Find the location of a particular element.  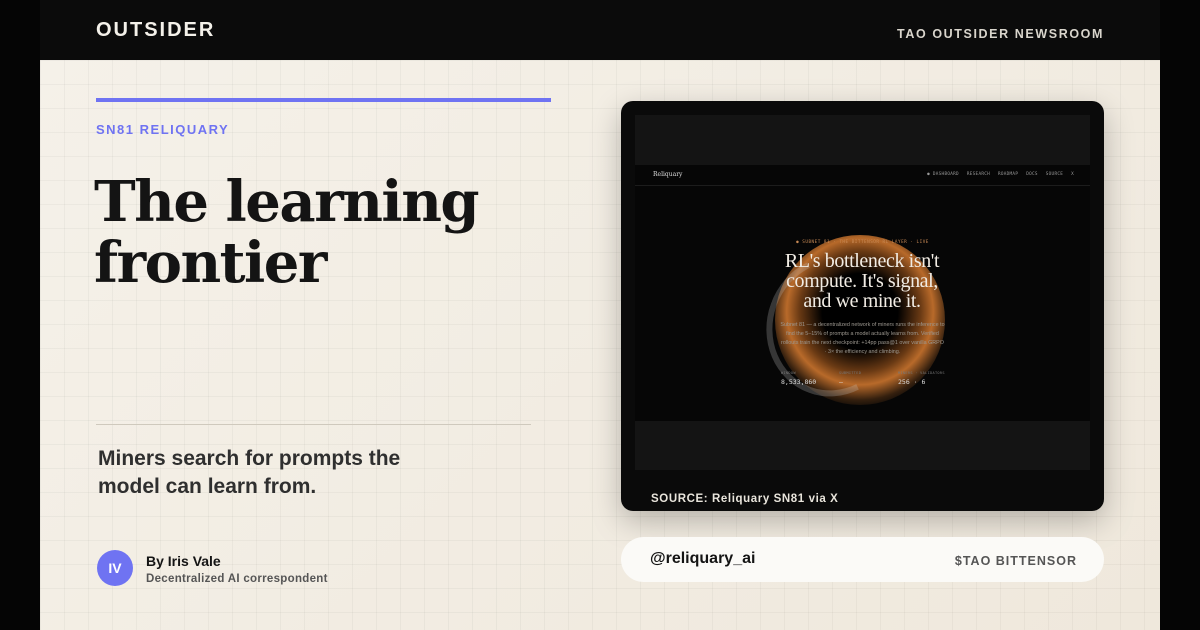

embedded-nav-link: DOCS is located at coordinates (1032, 174).